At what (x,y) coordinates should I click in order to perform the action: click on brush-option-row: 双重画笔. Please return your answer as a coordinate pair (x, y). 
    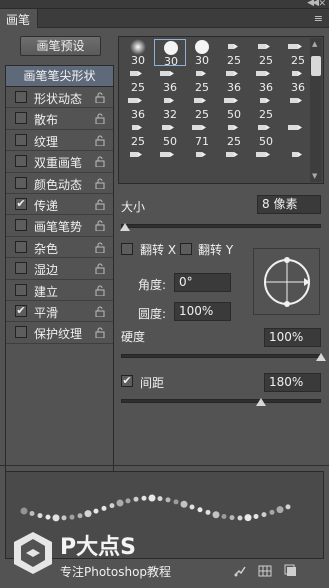
    Looking at the image, I should click on (59, 162).